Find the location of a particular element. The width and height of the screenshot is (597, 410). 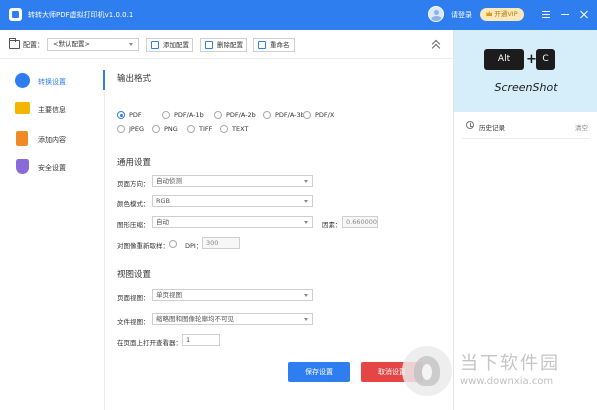

config-toolbar: 配置： <默认配置> 添加配置 删除配置 重命名 is located at coordinates (226, 44).